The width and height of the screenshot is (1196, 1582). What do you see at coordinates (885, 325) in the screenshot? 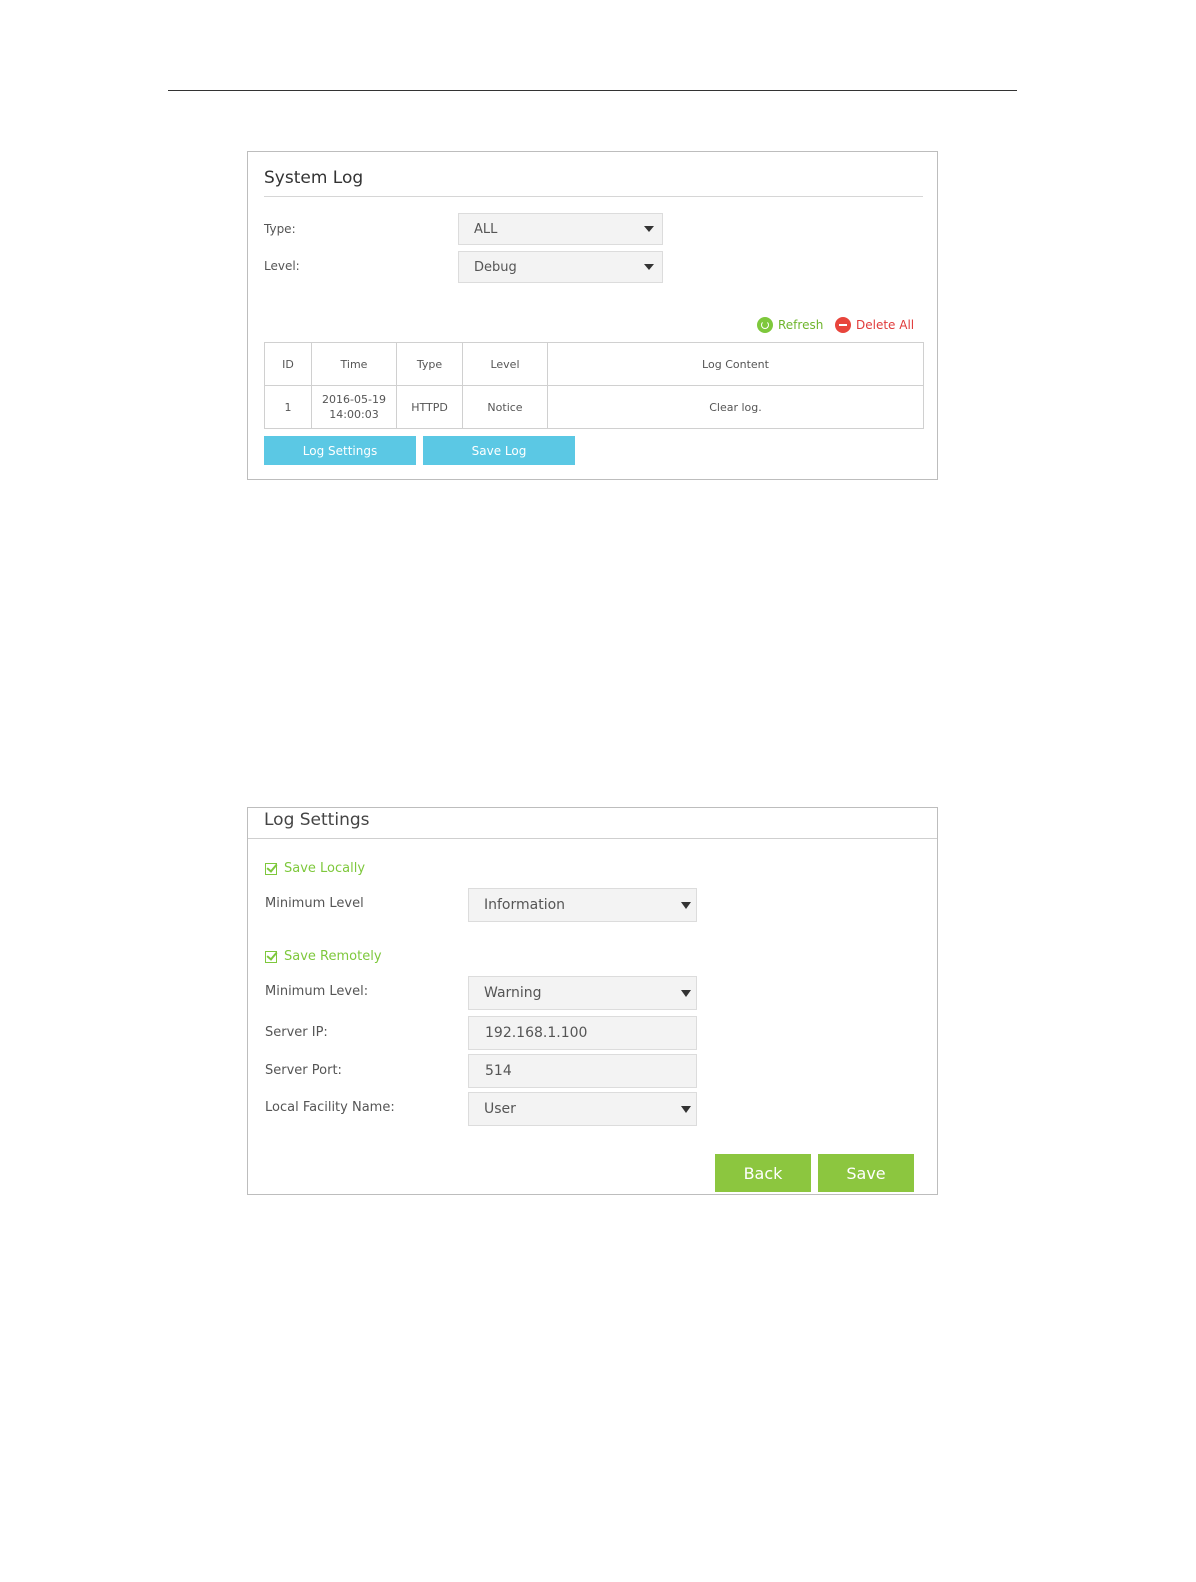
I see `delete-all-label: Delete All` at bounding box center [885, 325].